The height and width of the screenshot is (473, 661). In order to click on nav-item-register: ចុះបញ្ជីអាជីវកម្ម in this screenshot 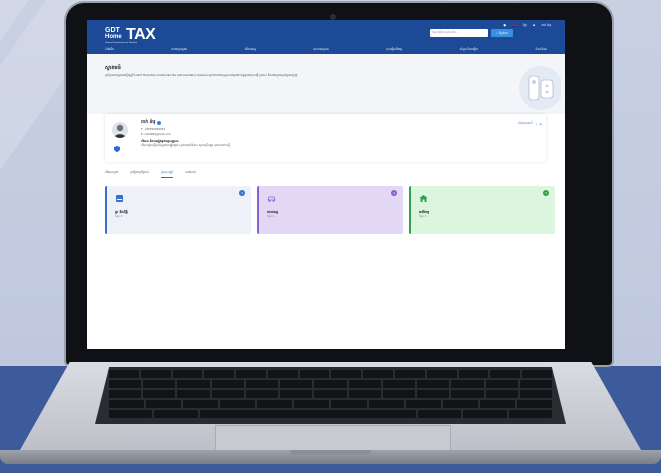, I will do `click(394, 49)`.